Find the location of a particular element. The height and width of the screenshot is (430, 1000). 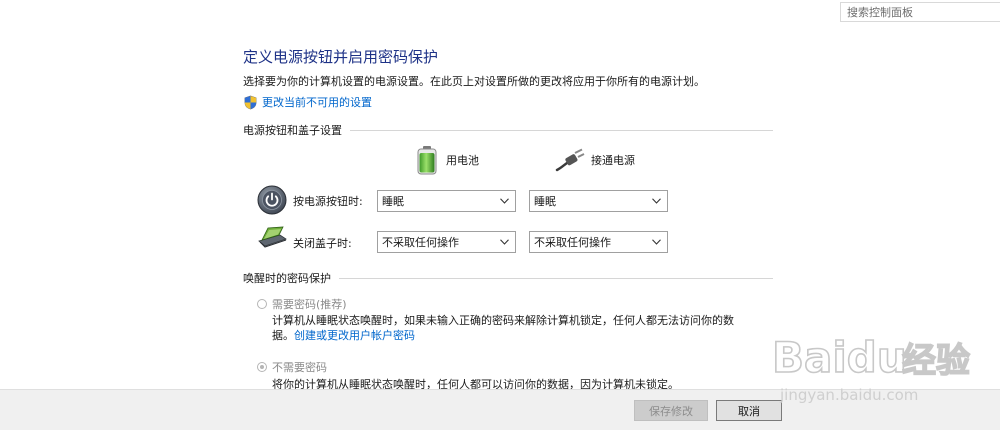

no-password-radio is located at coordinates (262, 367).